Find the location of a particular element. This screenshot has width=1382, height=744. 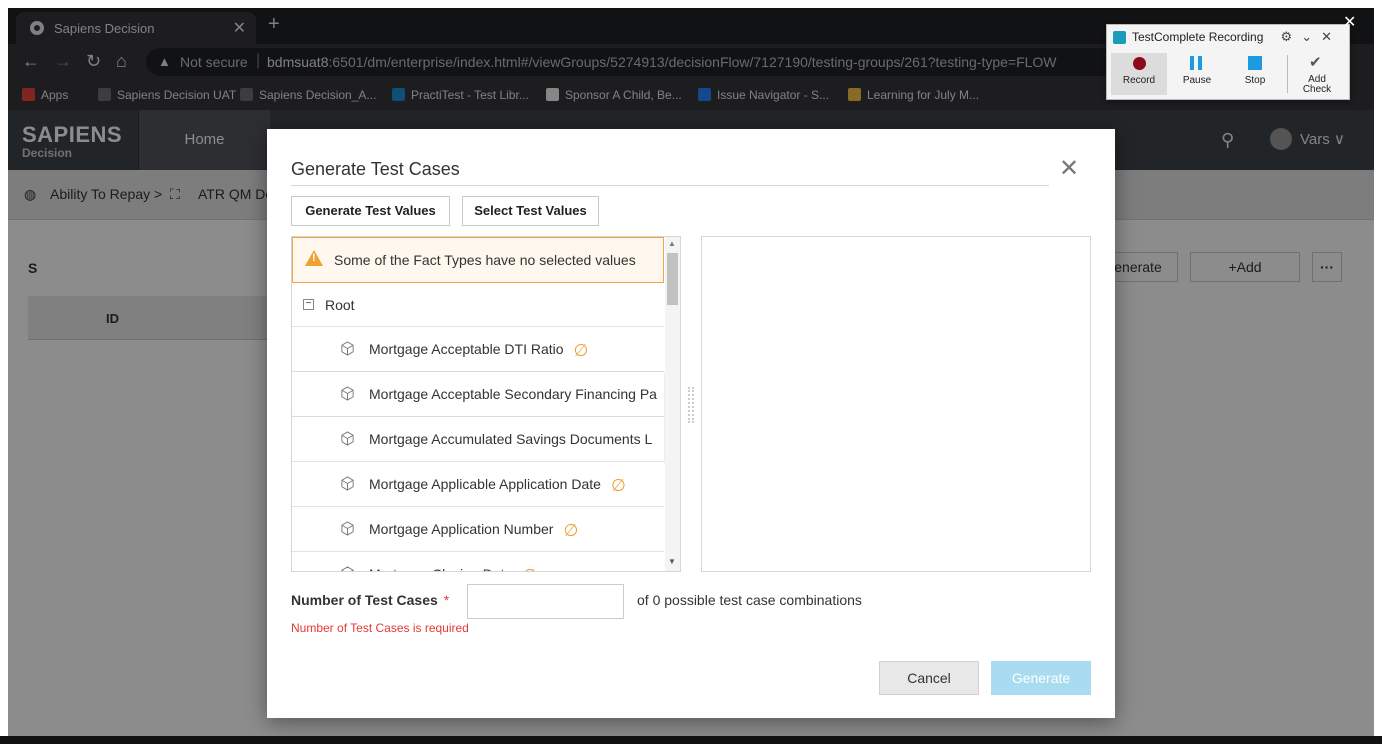

possible-combinations-text: of 0 possible test case combinations is located at coordinates (749, 600).